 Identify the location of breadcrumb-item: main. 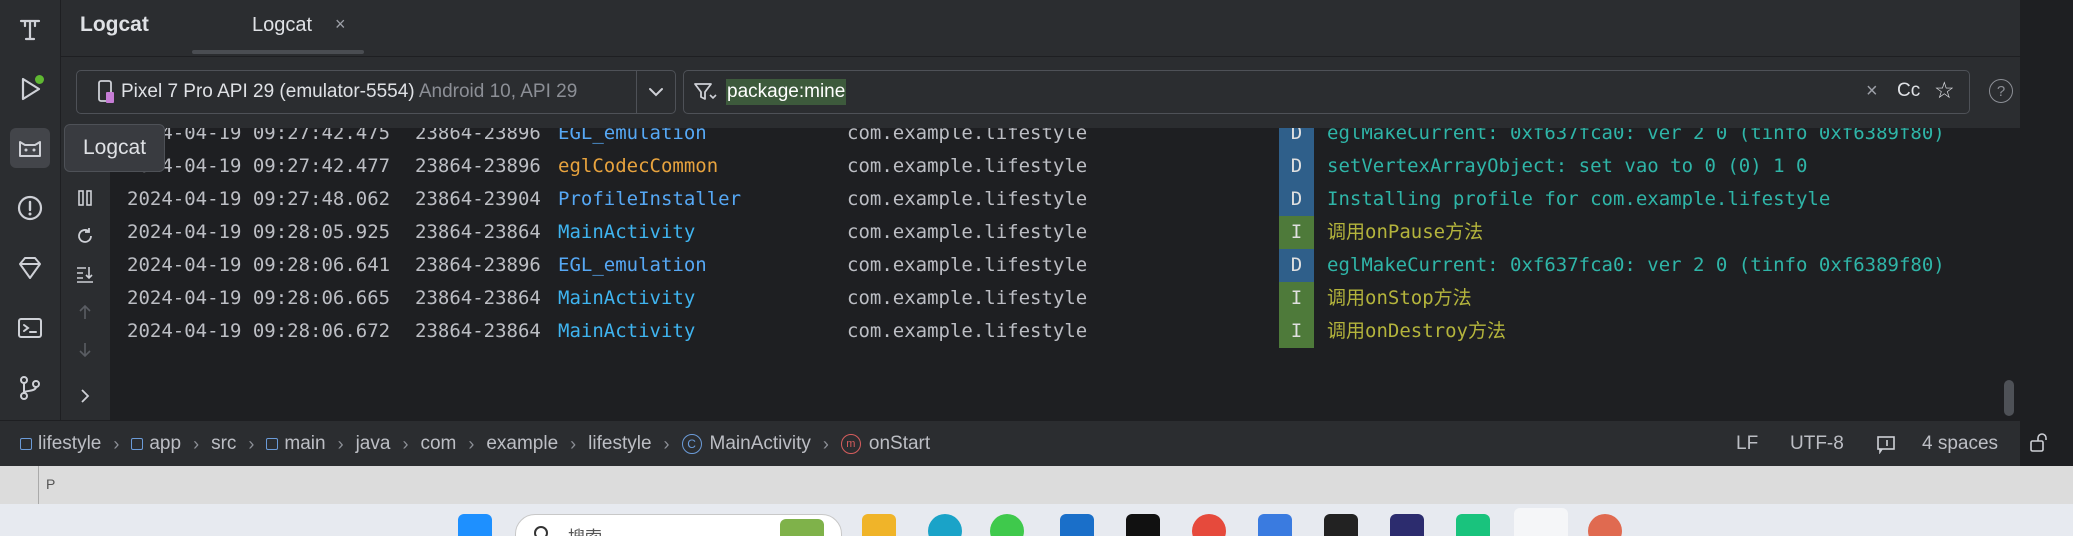
(296, 444).